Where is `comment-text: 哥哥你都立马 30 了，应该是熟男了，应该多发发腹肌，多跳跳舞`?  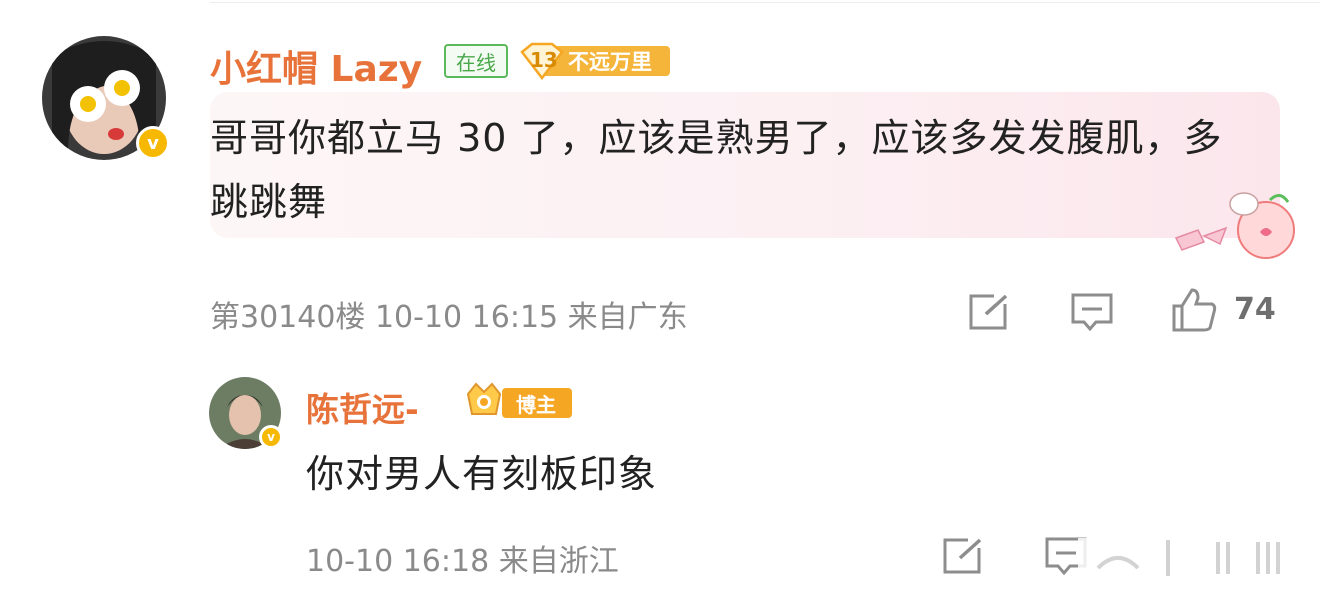 comment-text: 哥哥你都立马 30 了，应该是熟男了，应该多发发腹肌，多跳跳舞 is located at coordinates (716, 170).